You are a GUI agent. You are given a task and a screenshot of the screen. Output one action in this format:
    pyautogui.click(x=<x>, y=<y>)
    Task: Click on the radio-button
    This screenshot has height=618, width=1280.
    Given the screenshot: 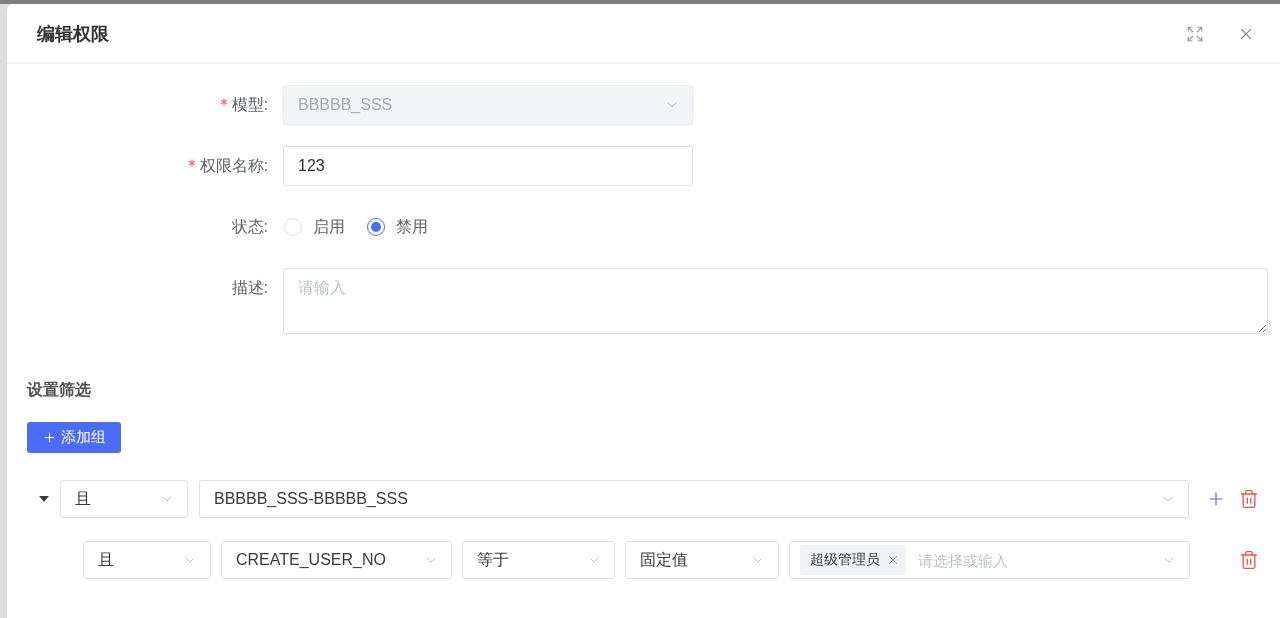 What is the action you would take?
    pyautogui.click(x=376, y=227)
    